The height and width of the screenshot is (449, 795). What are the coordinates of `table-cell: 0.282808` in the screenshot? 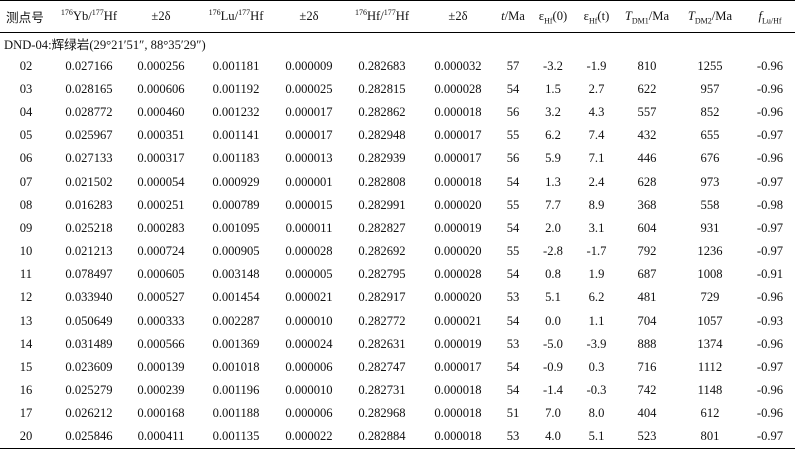 It's located at (382, 181).